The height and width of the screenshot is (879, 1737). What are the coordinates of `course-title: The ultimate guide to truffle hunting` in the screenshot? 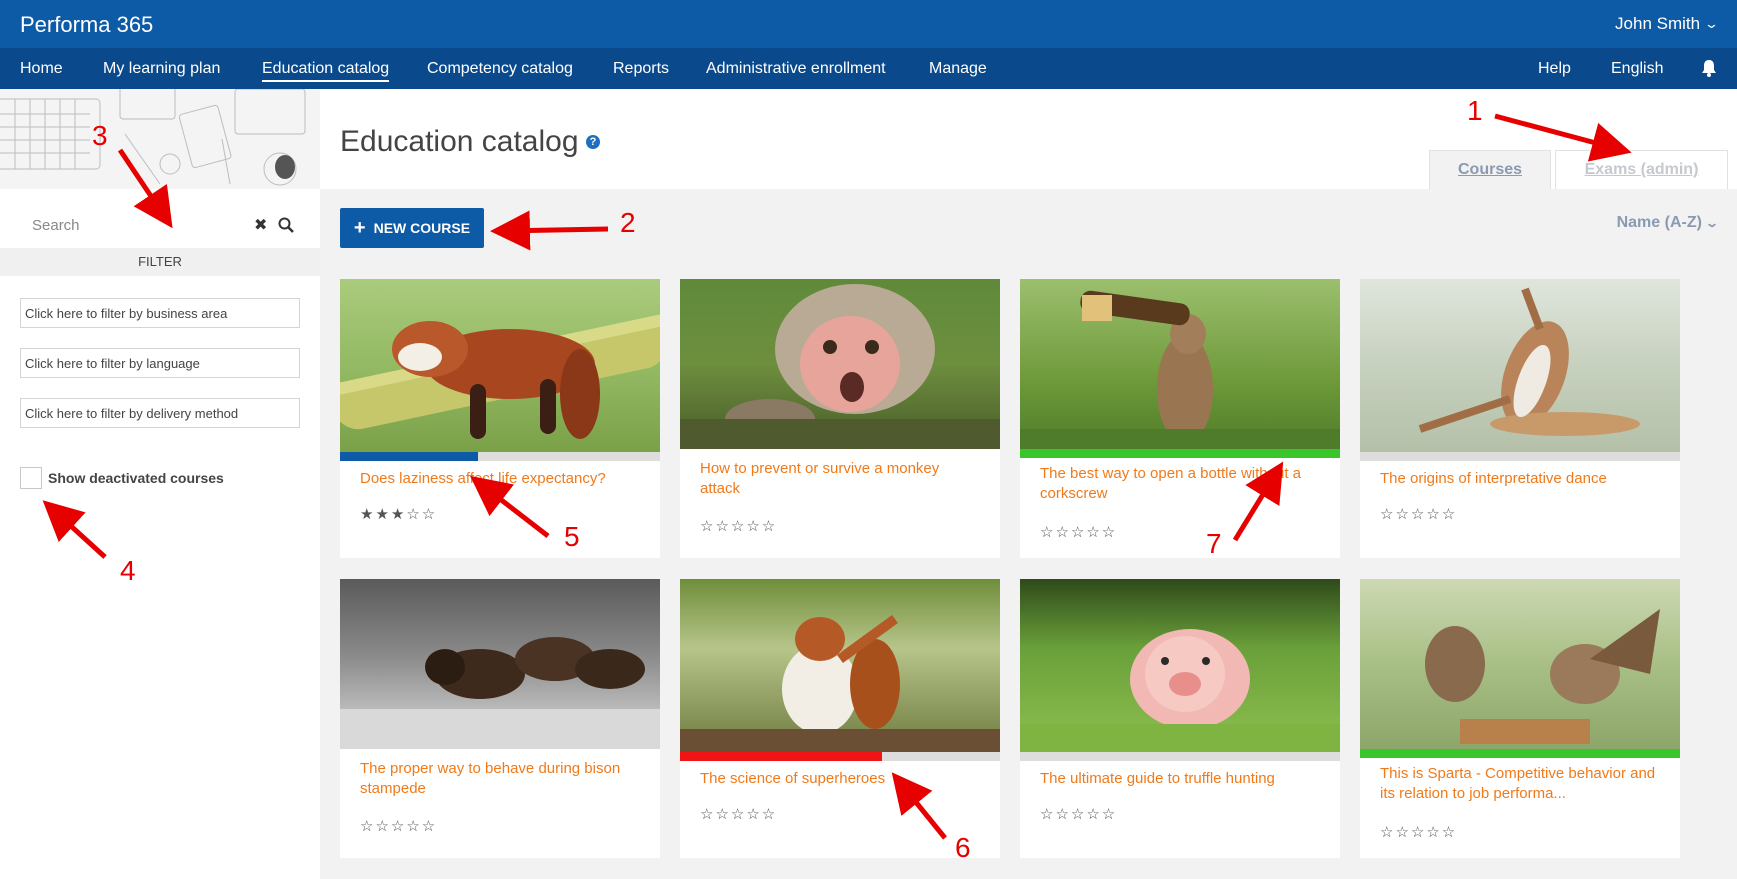 It's located at (1180, 779).